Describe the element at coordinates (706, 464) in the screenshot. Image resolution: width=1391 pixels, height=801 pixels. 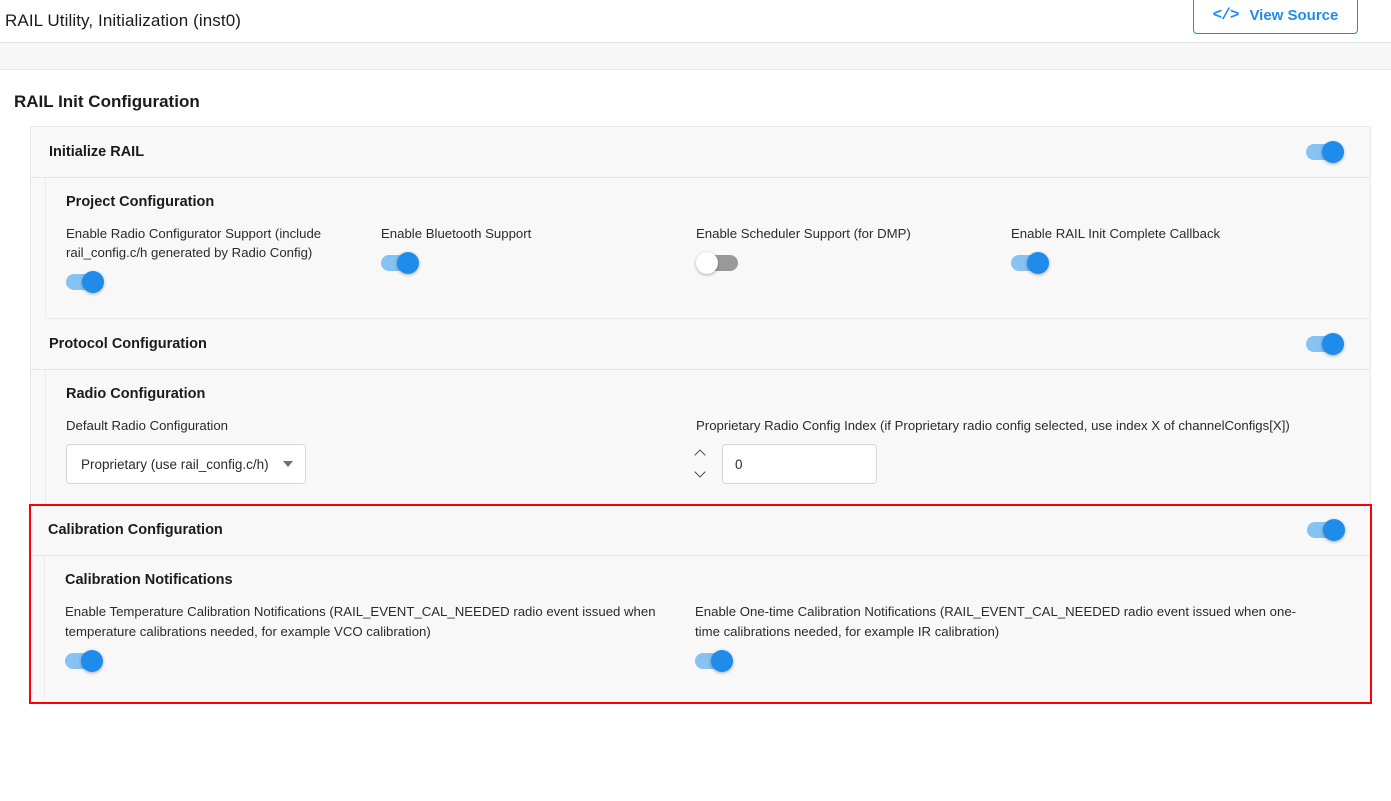
I see `spinner-arrows` at that location.